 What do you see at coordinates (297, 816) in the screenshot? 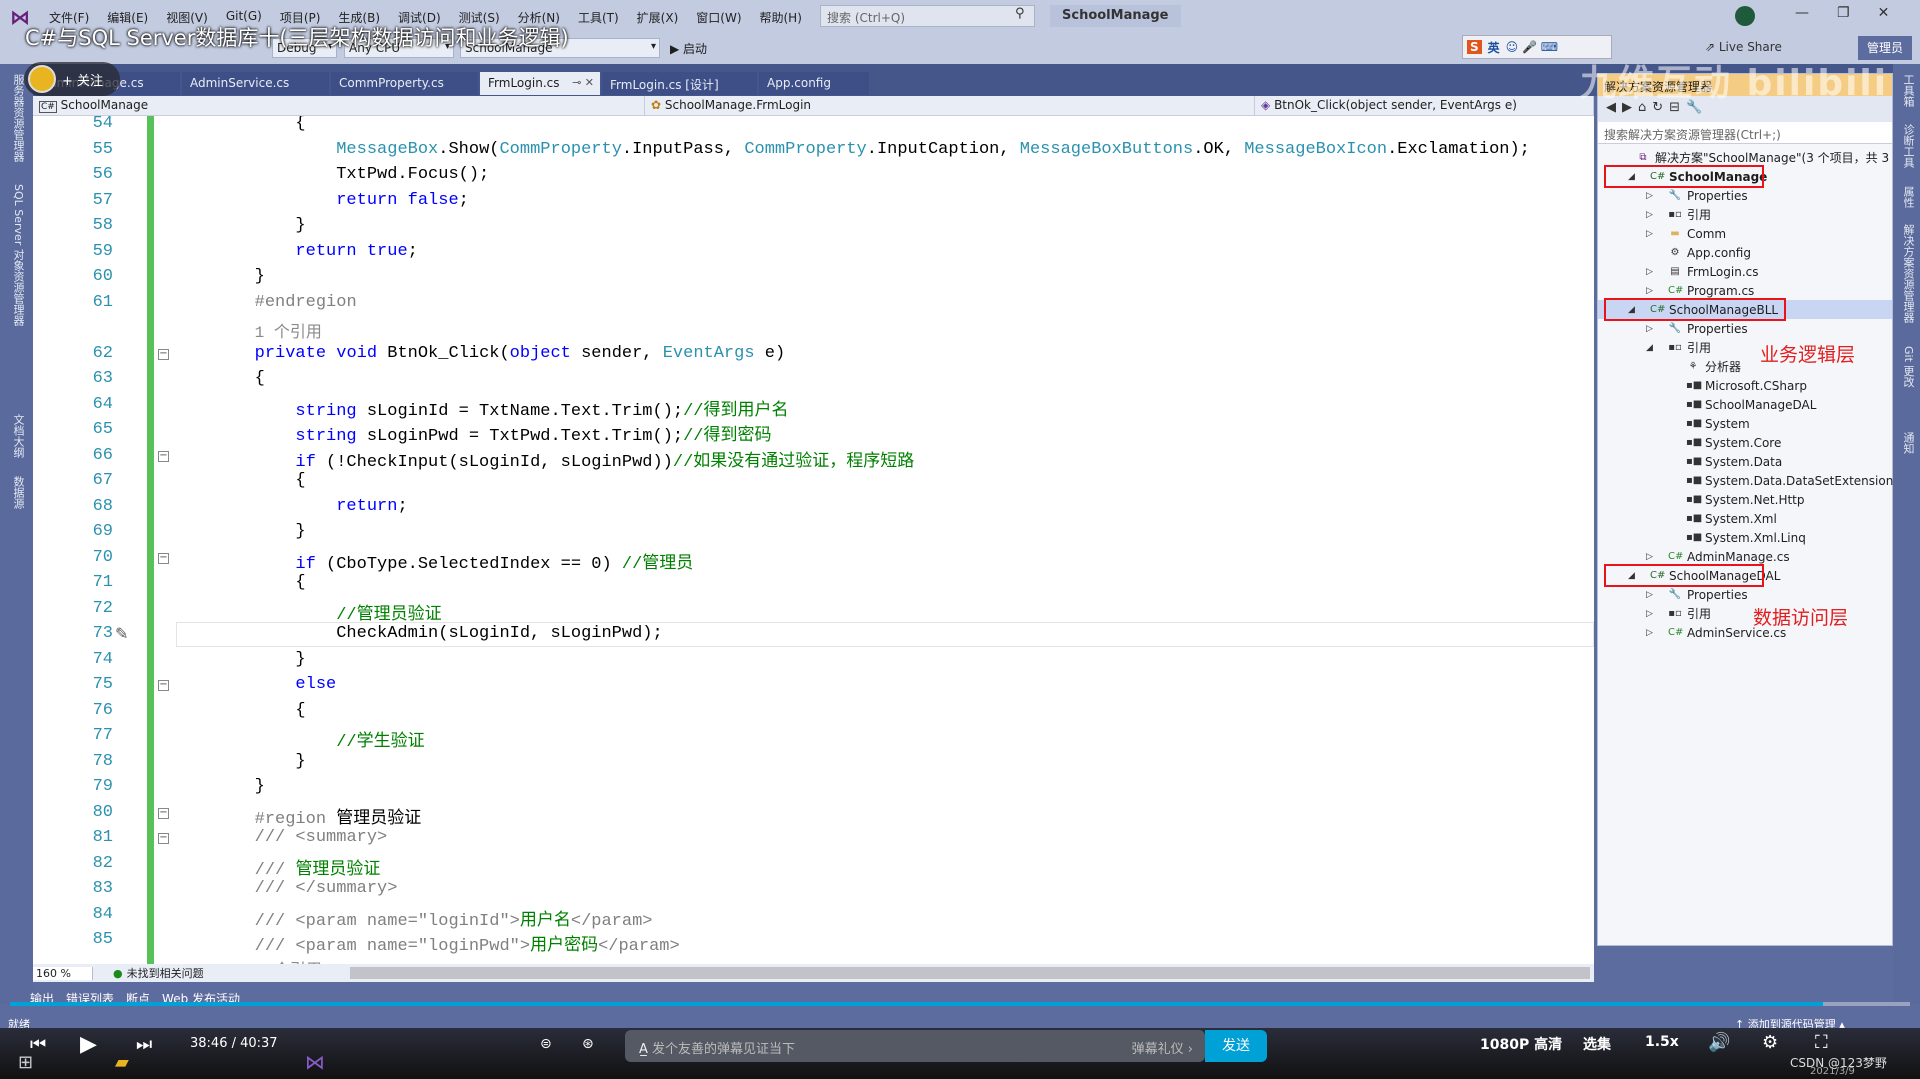
I see `code-line: #region 管理员验证` at bounding box center [297, 816].